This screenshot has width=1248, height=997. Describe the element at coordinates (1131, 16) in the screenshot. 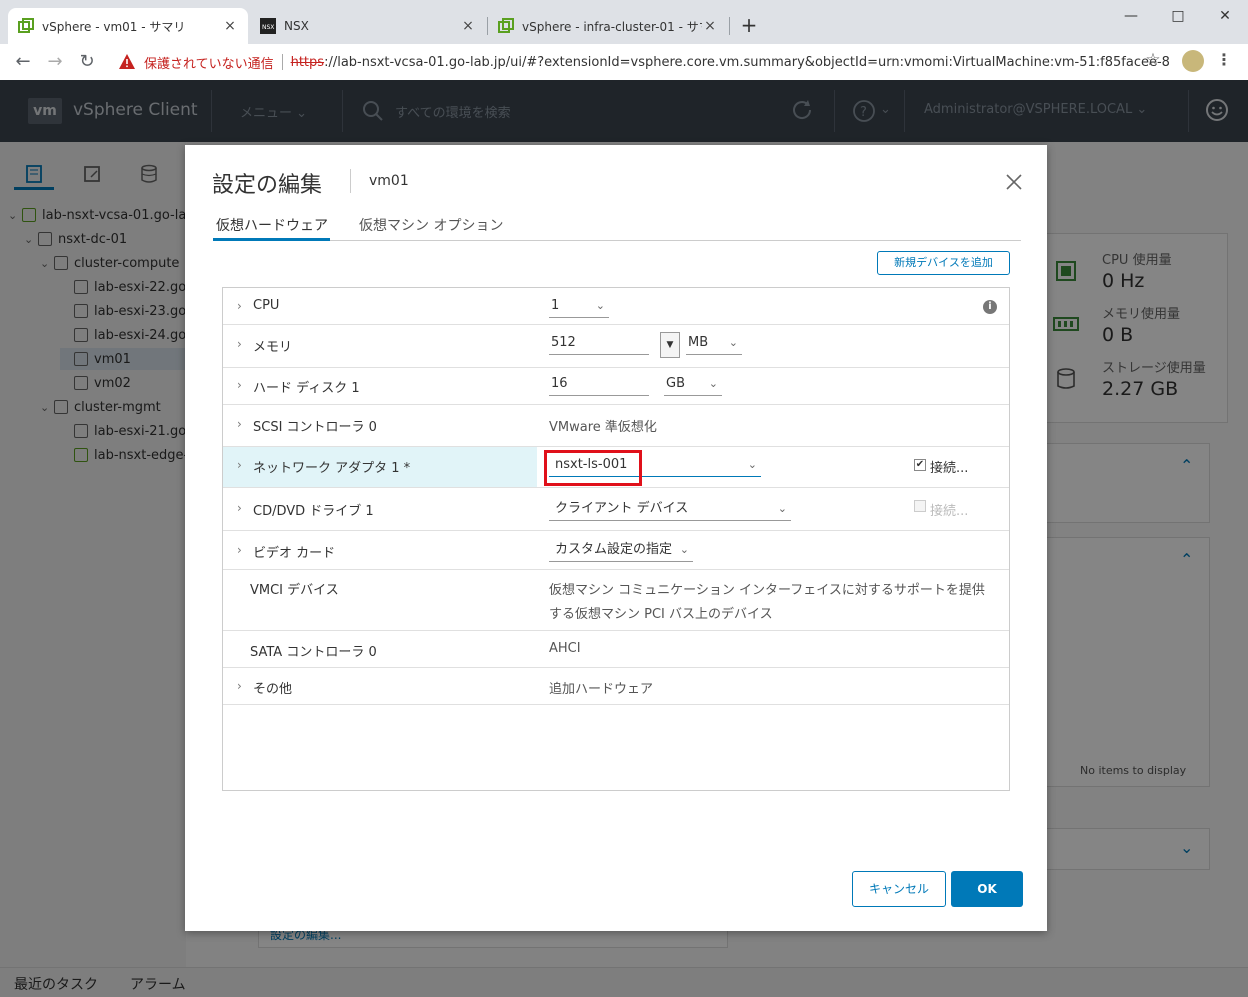

I see `minimize-icon: —` at that location.